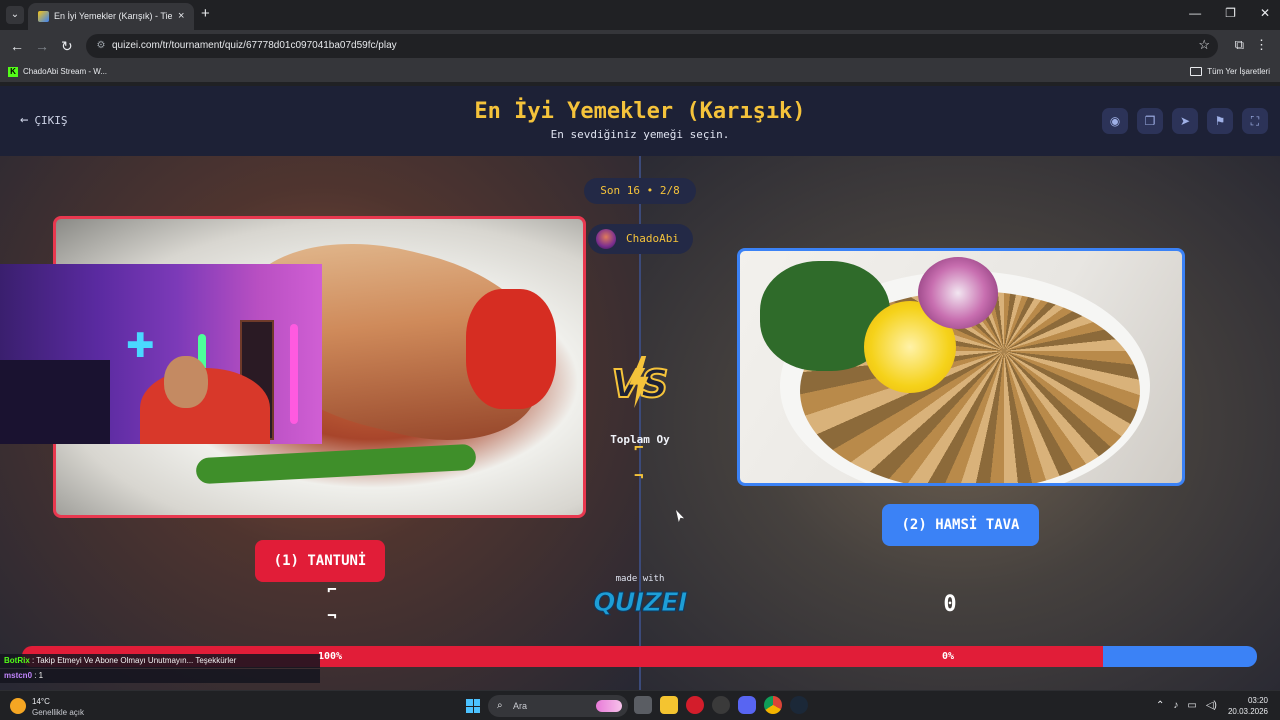 This screenshot has height=720, width=1280. I want to click on obs-icon, so click(721, 705).